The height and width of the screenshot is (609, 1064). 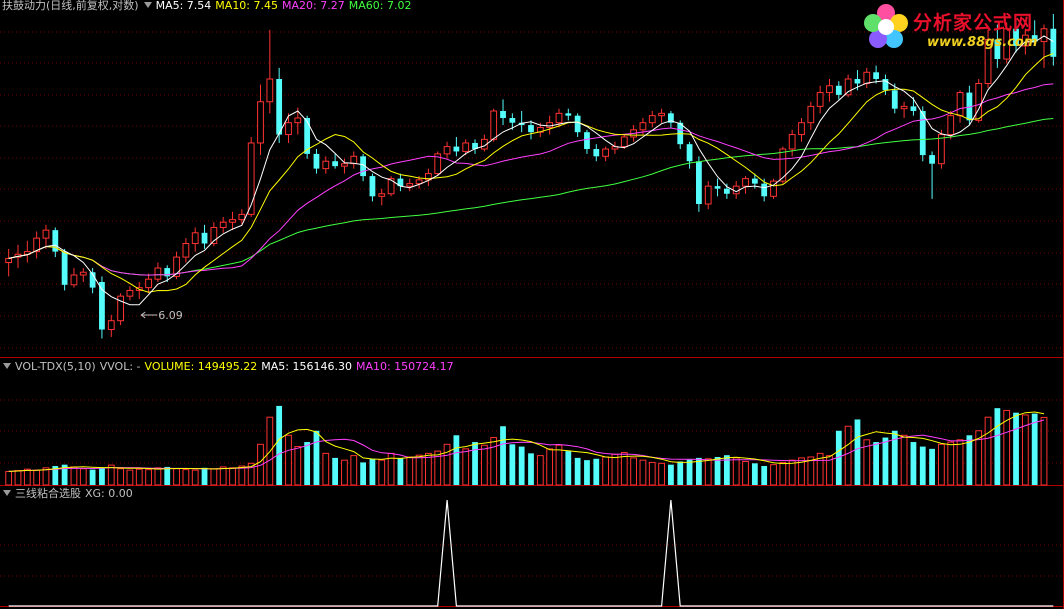 What do you see at coordinates (306, 366) in the screenshot?
I see `vol-ma5-readout: MA5: 156146.30` at bounding box center [306, 366].